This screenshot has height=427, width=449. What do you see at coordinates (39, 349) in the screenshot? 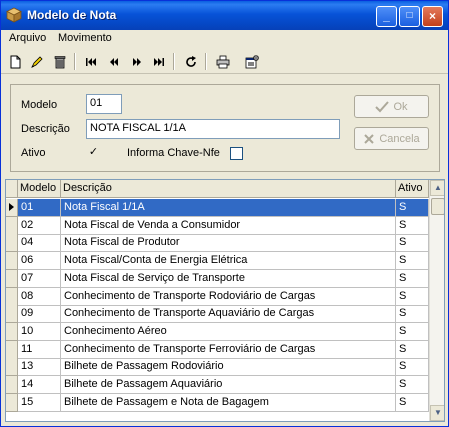
I see `cell-modelo: 11` at bounding box center [39, 349].